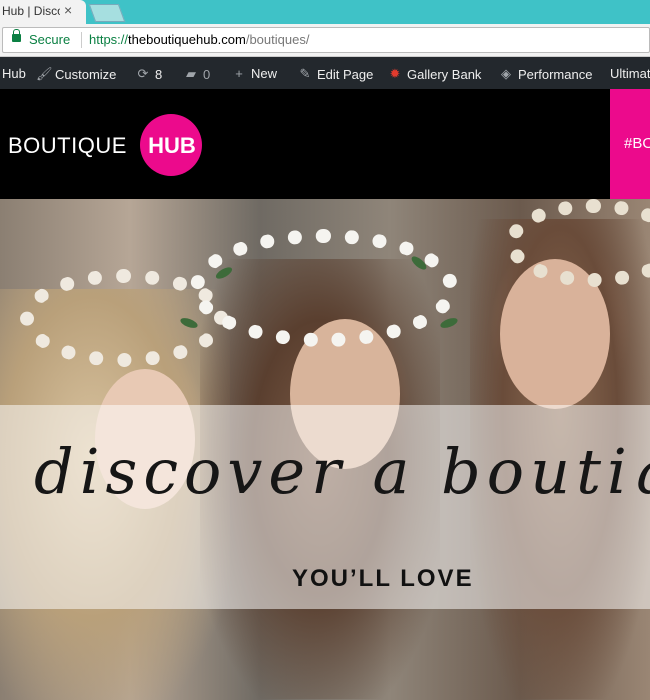 The width and height of the screenshot is (650, 700). What do you see at coordinates (449, 323) in the screenshot?
I see `leaf-decoration` at bounding box center [449, 323].